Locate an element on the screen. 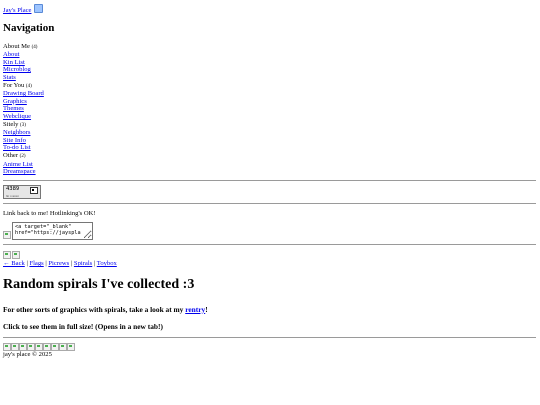 Image resolution: width=540 pixels, height=405 pixels. nav-link-neighbors: Neighbors is located at coordinates (16, 132).